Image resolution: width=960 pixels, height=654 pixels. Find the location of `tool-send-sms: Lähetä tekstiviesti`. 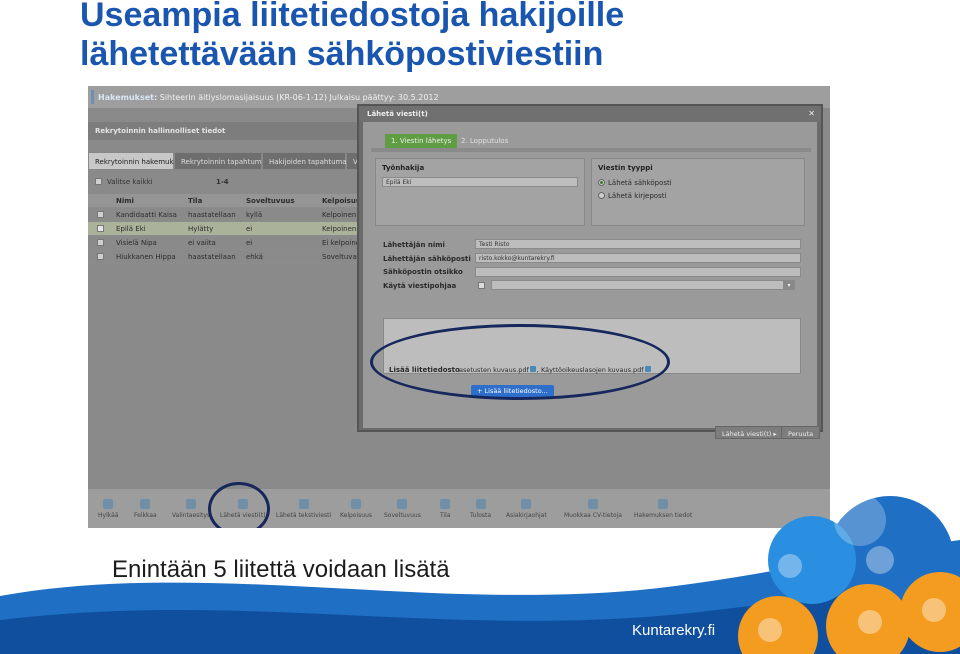

tool-send-sms: Lähetä tekstiviesti is located at coordinates (303, 509).